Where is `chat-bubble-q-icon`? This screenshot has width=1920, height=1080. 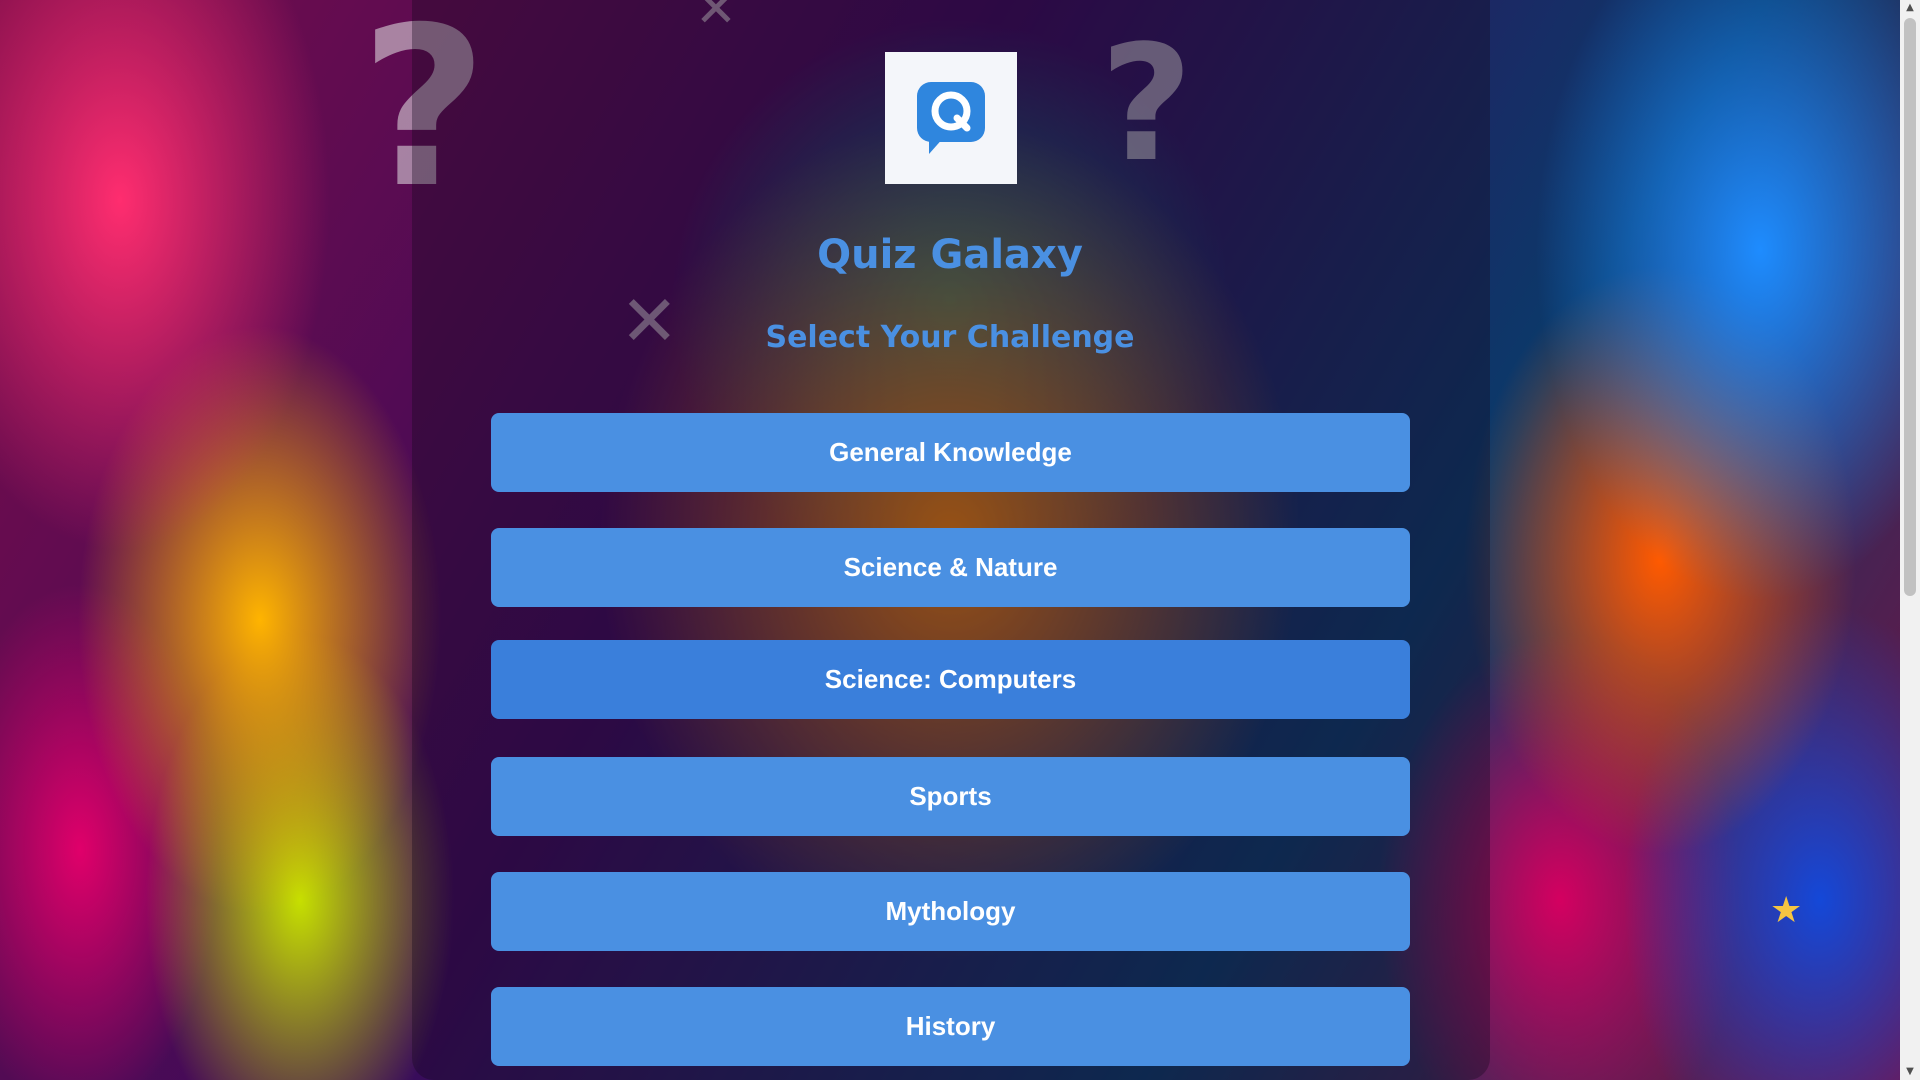 chat-bubble-q-icon is located at coordinates (951, 118).